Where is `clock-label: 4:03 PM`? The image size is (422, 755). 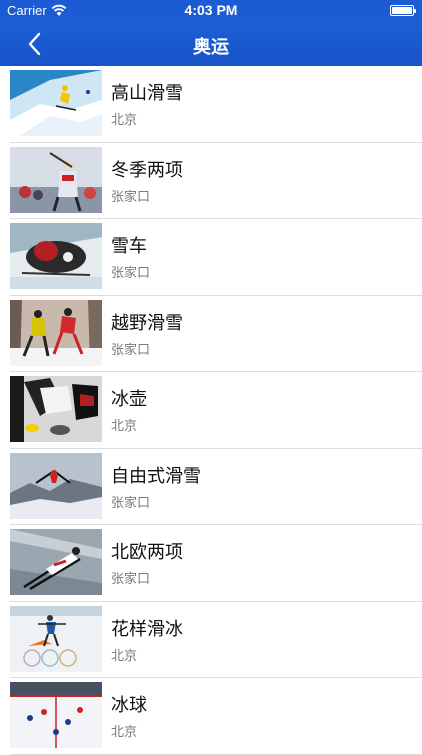
clock-label: 4:03 PM is located at coordinates (211, 10).